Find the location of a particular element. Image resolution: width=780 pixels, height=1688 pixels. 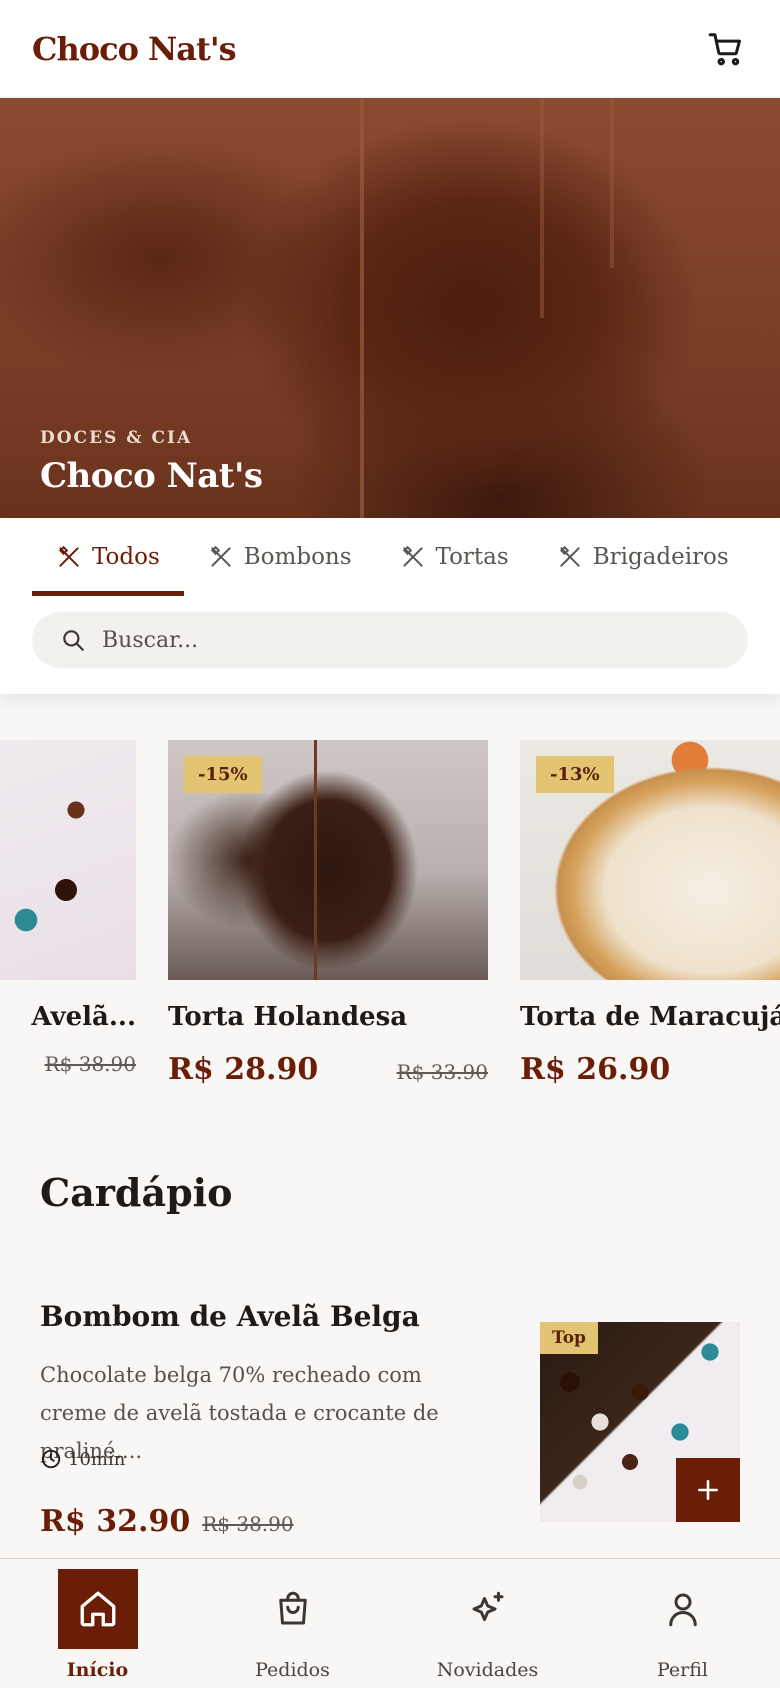

tab-todos: Todos is located at coordinates (108, 557).